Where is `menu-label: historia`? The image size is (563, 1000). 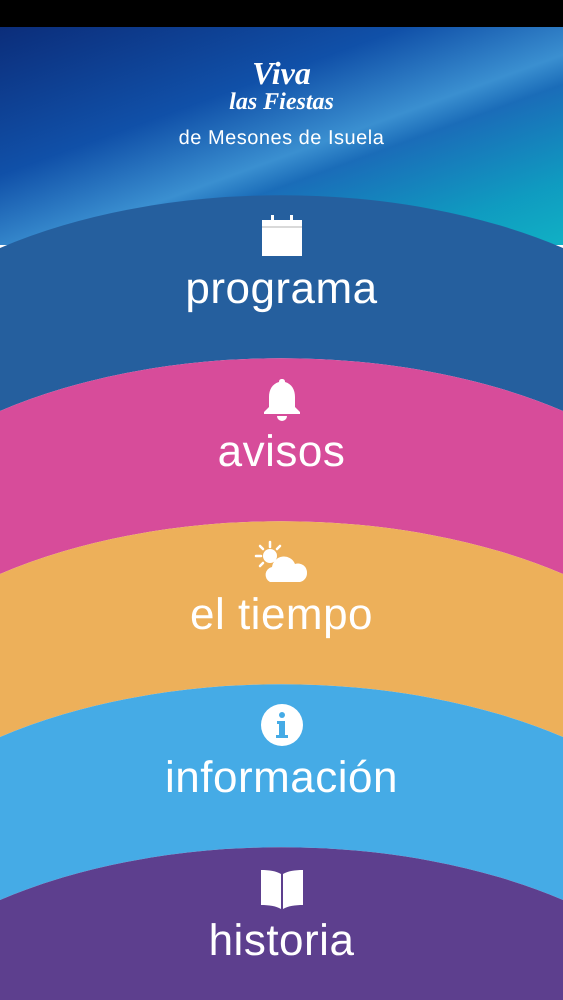 menu-label: historia is located at coordinates (281, 941).